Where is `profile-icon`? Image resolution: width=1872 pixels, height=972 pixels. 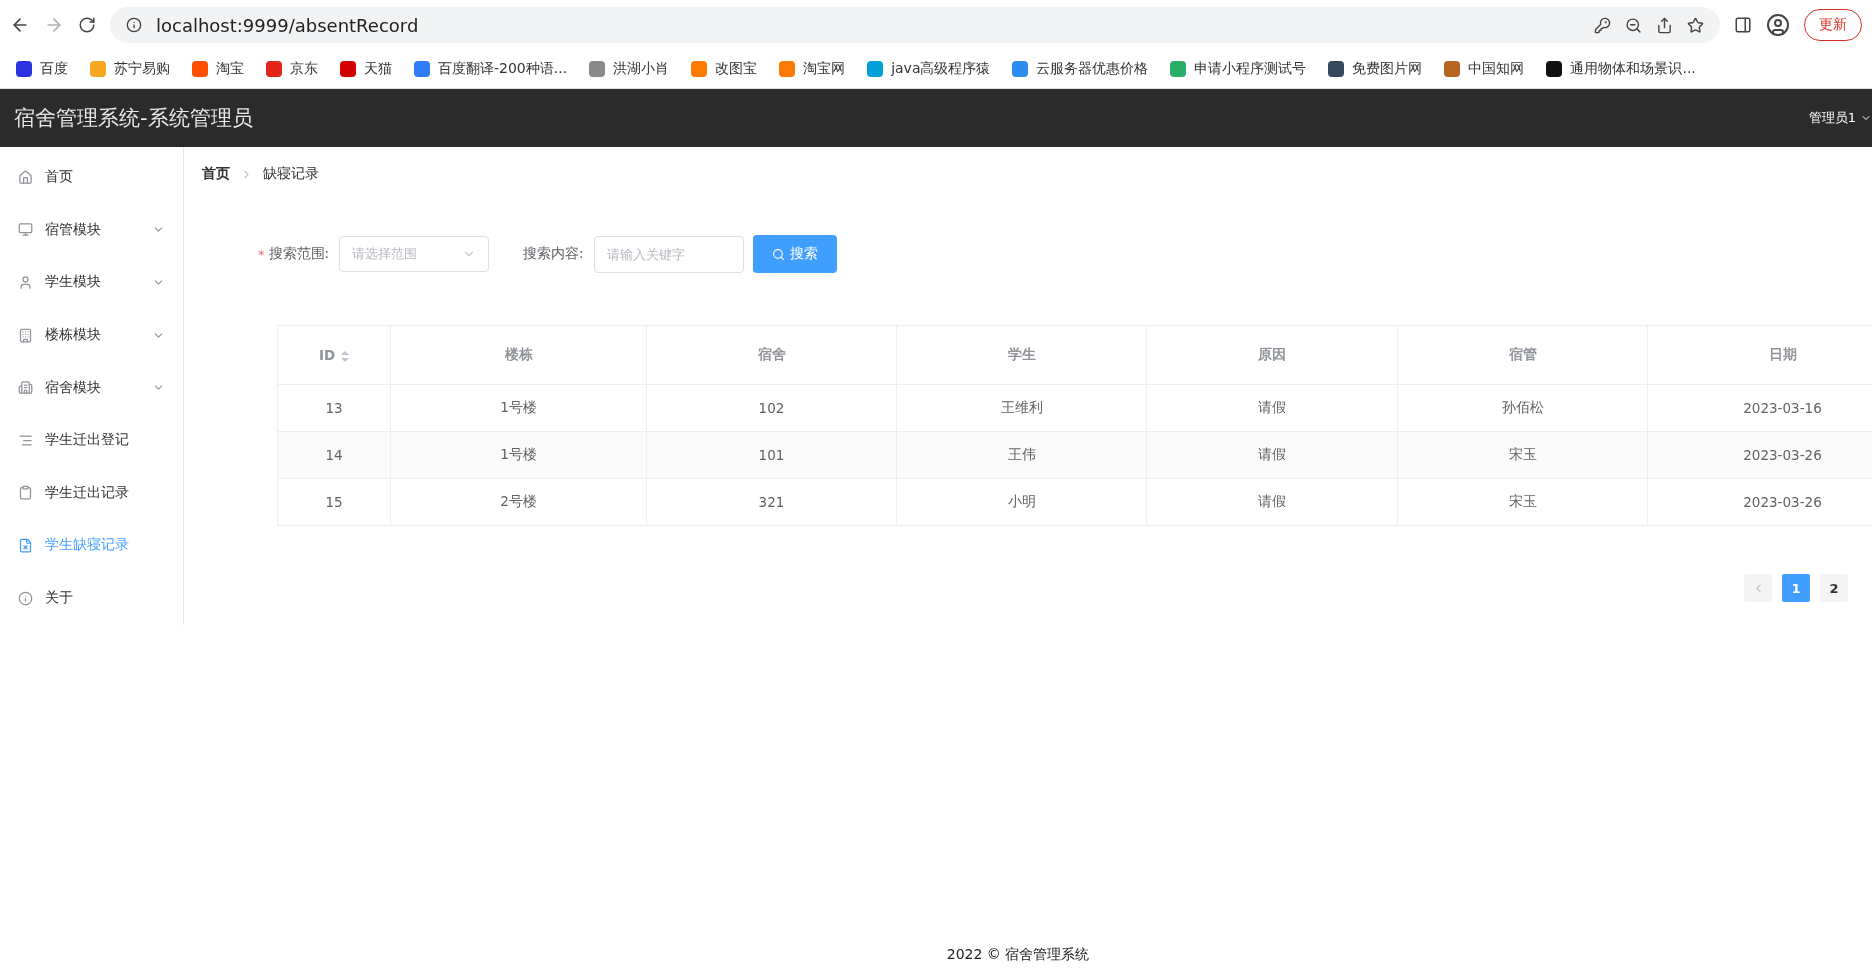 profile-icon is located at coordinates (1778, 25).